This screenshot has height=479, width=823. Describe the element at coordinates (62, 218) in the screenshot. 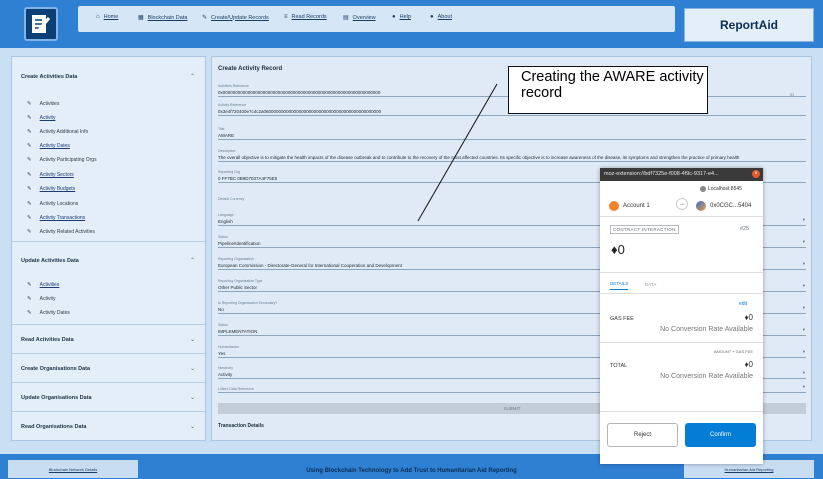

I see `sidebar-item-label: Activity Transactions` at that location.